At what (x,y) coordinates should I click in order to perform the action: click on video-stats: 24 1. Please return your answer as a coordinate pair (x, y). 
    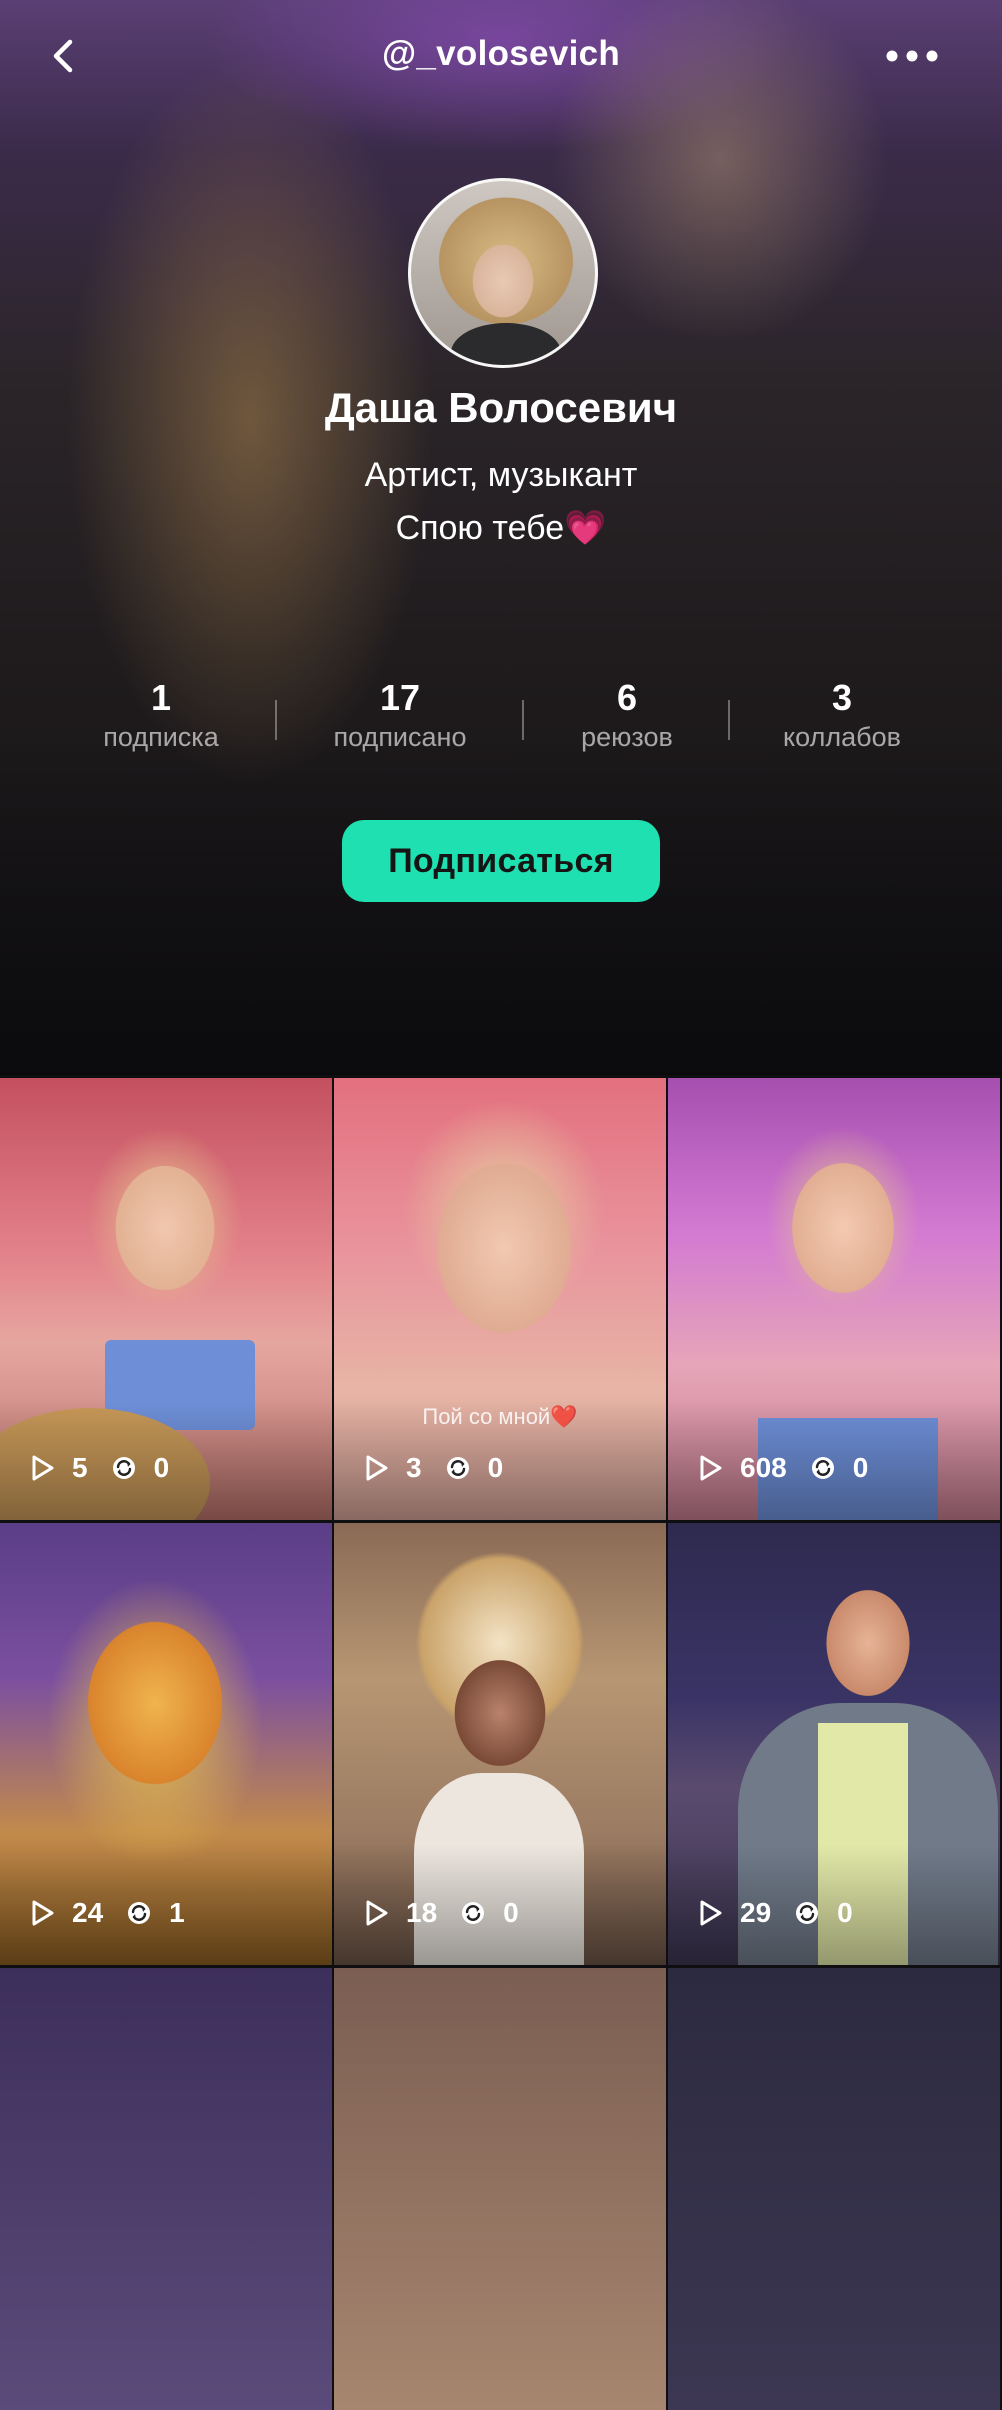
    Looking at the image, I should click on (117, 1913).